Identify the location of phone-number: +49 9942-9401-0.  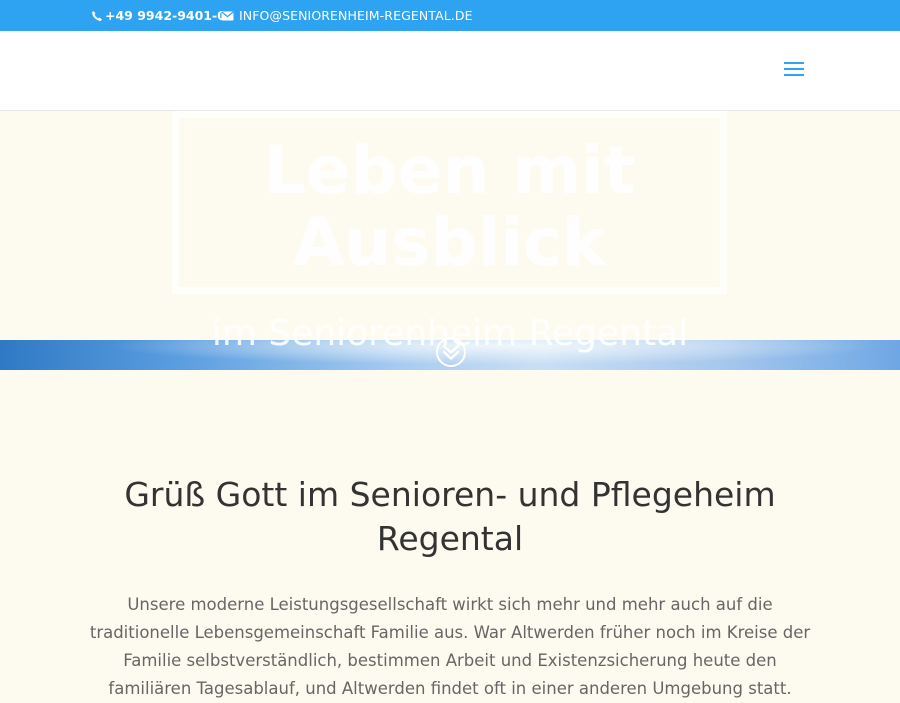
(165, 15).